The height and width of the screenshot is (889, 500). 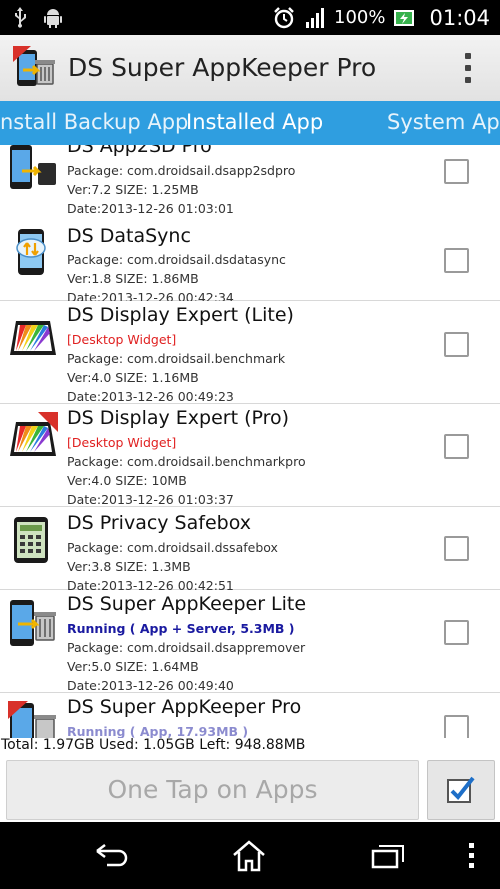 What do you see at coordinates (34, 434) in the screenshot?
I see `display-expert-pro-icon` at bounding box center [34, 434].